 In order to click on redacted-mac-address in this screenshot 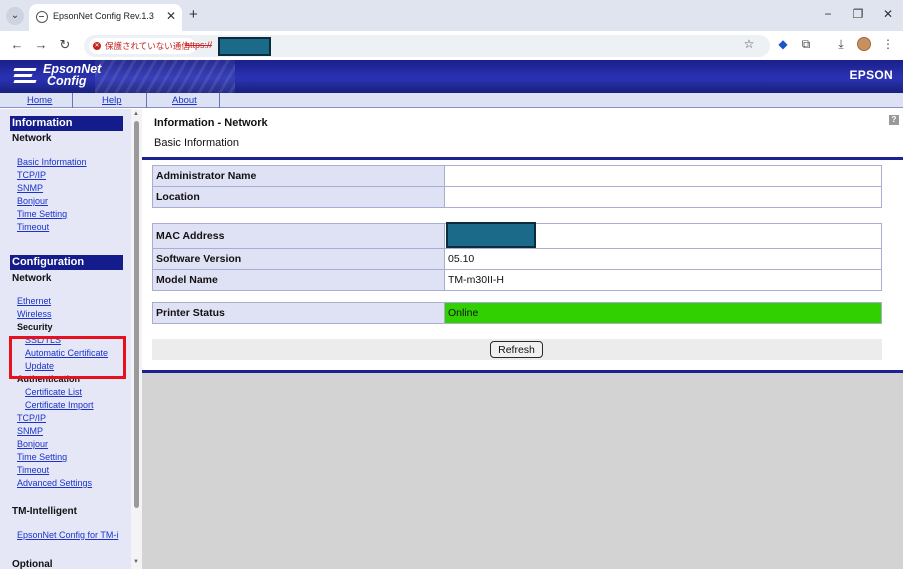, I will do `click(491, 235)`.